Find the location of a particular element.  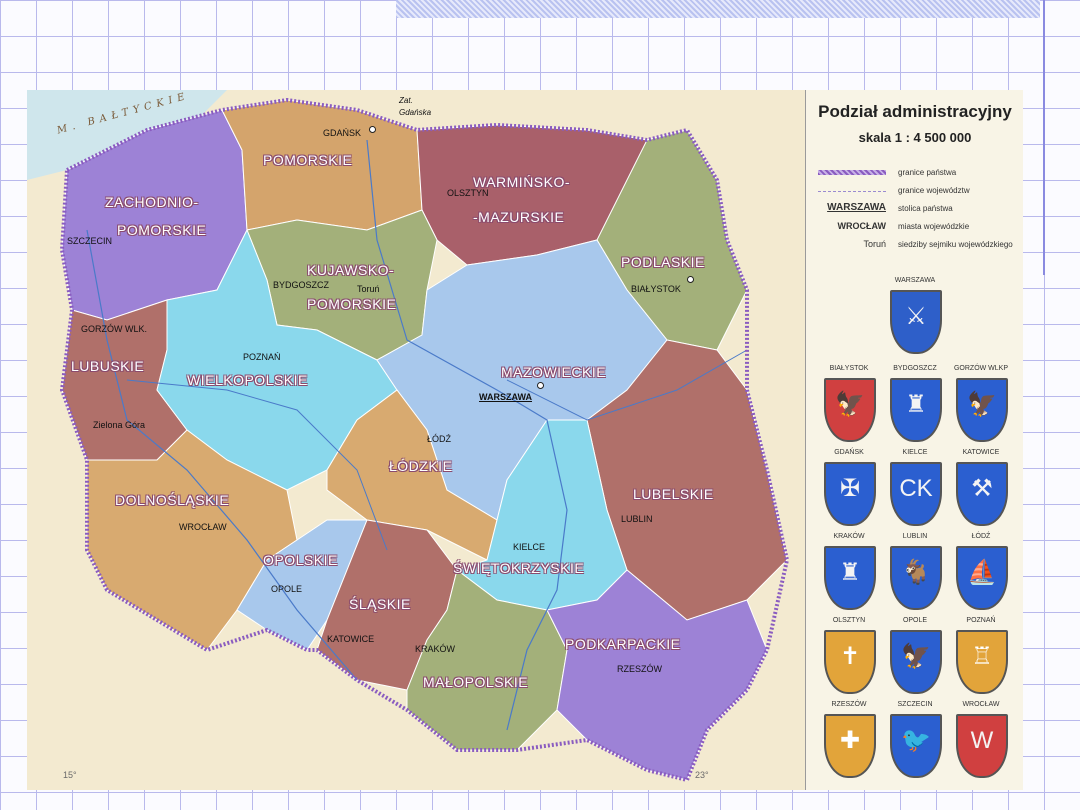

legend-text-voiv-border: granice województw is located at coordinates (934, 190).